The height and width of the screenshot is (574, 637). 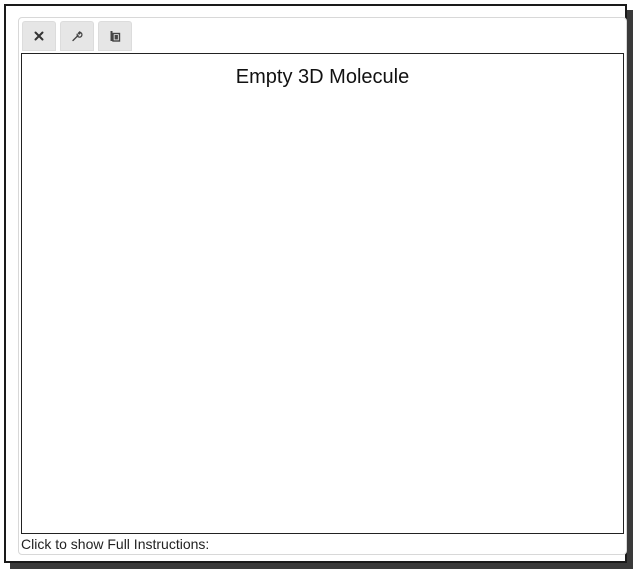 I want to click on toolbar, so click(x=77, y=36).